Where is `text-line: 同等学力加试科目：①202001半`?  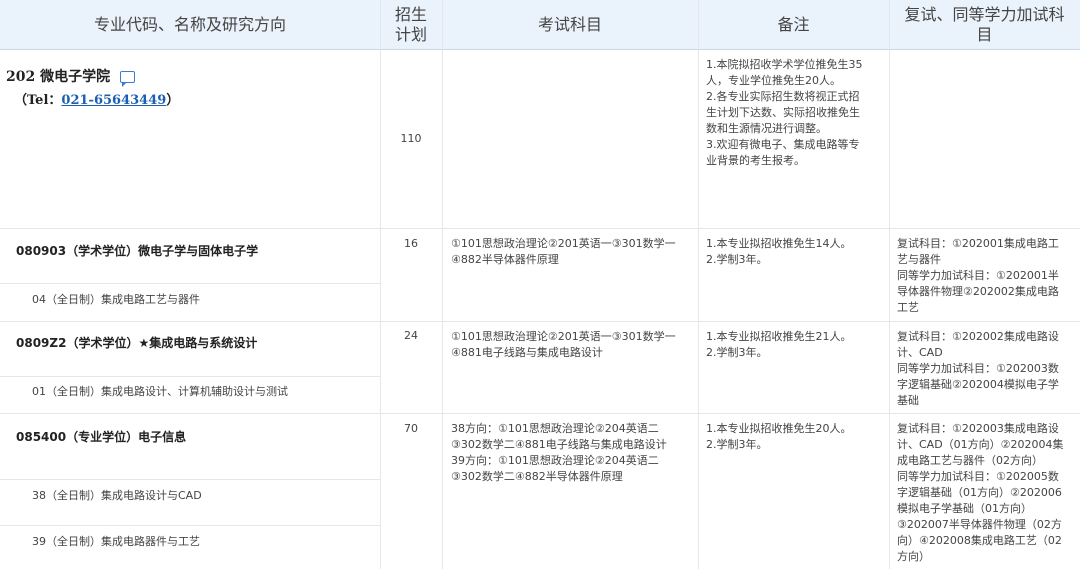 text-line: 同等学力加试科目：①202001半 is located at coordinates (978, 275).